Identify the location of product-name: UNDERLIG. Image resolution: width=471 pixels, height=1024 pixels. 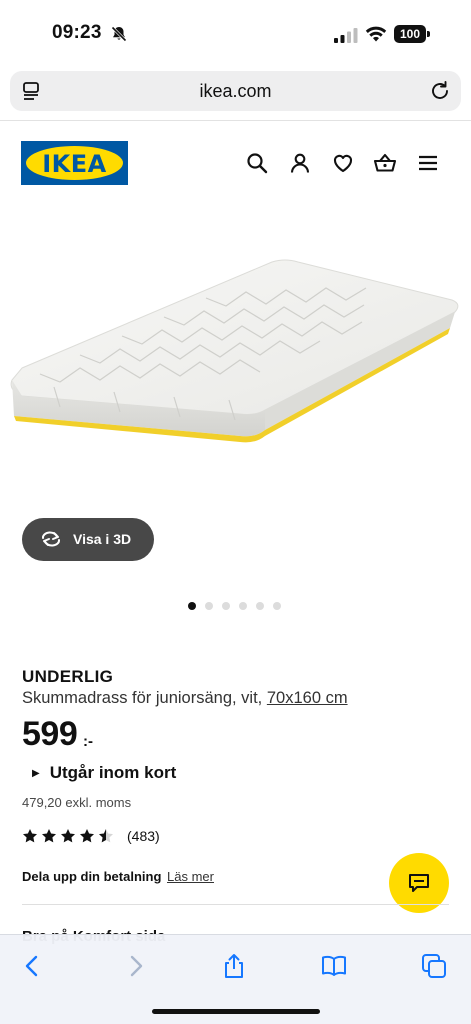
(68, 676).